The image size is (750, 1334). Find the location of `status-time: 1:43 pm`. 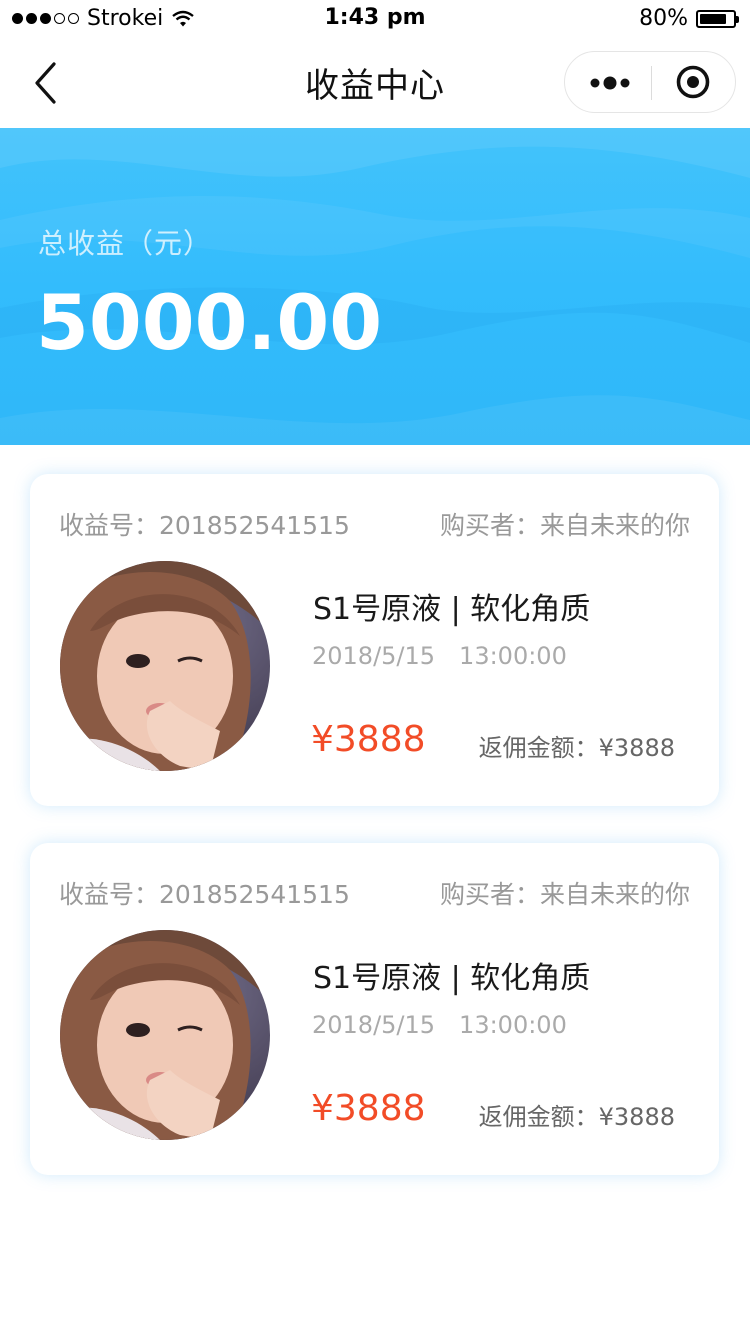

status-time: 1:43 pm is located at coordinates (375, 17).